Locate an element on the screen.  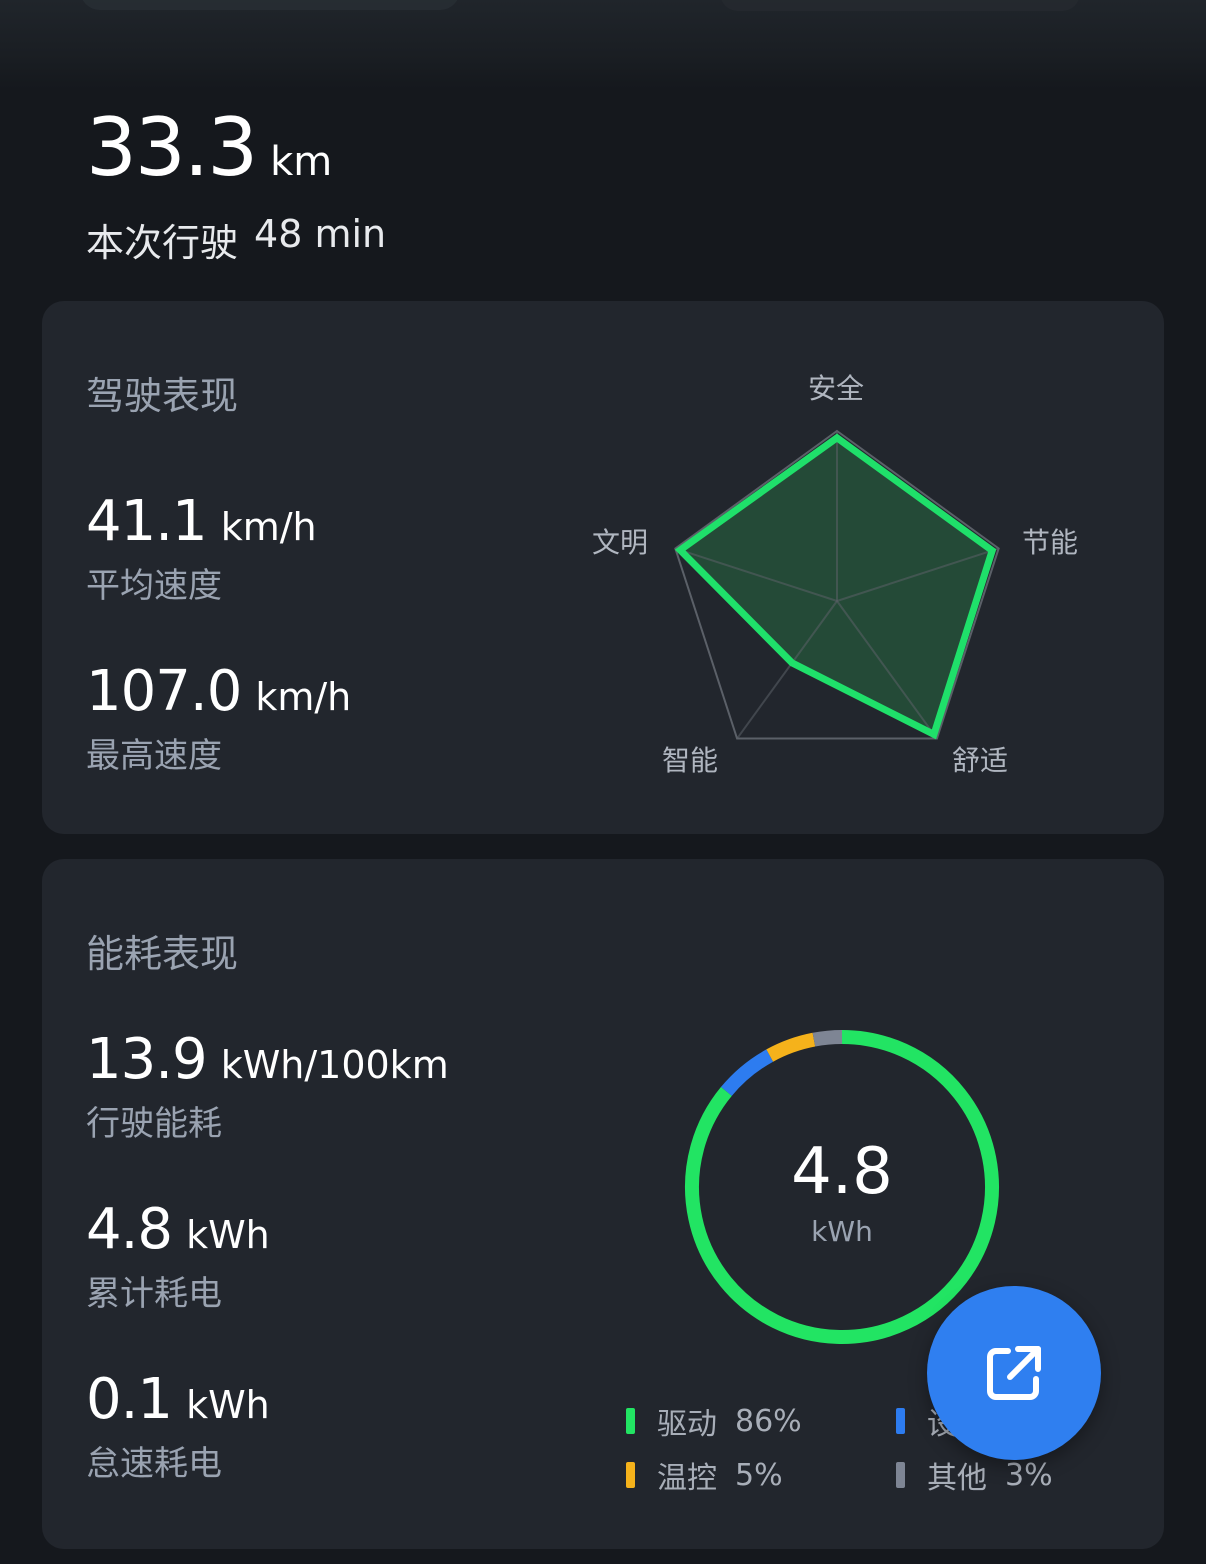
driving-performance-title: 驾驶表现 is located at coordinates (162, 396).